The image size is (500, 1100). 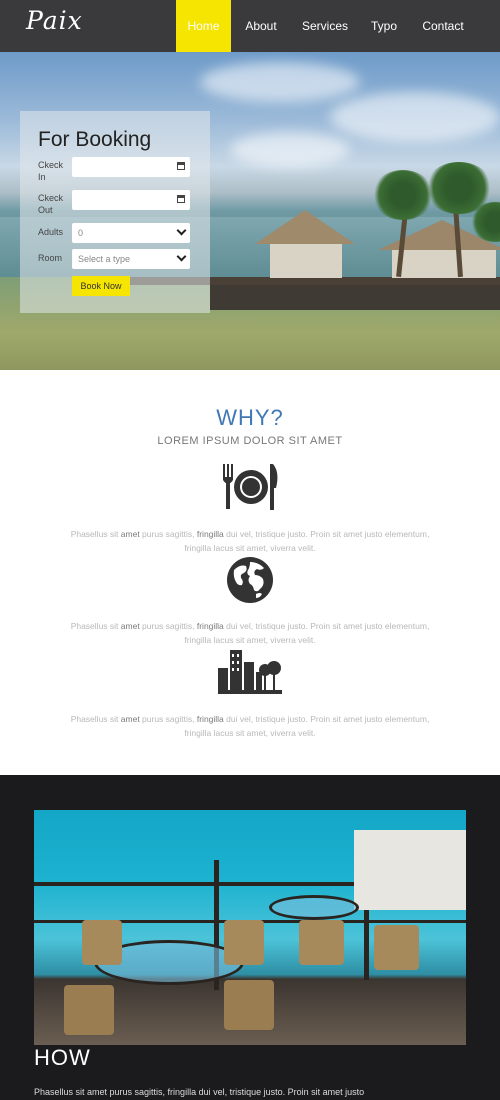 What do you see at coordinates (81, 233) in the screenshot?
I see `adults-value: 0` at bounding box center [81, 233].